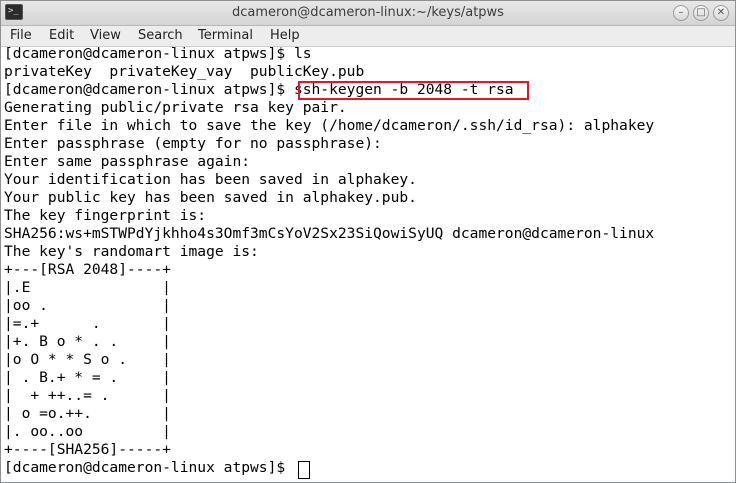  What do you see at coordinates (105, 36) in the screenshot?
I see `menu-view: View` at bounding box center [105, 36].